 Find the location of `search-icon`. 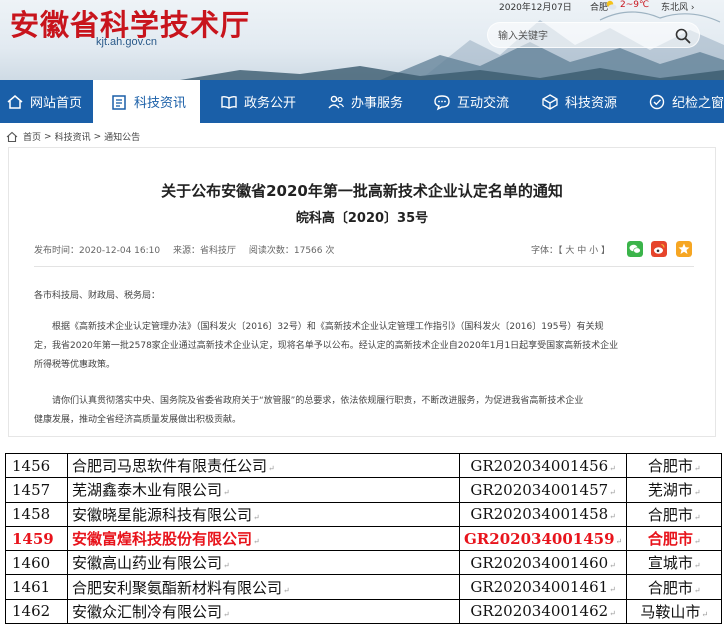

search-icon is located at coordinates (683, 36).